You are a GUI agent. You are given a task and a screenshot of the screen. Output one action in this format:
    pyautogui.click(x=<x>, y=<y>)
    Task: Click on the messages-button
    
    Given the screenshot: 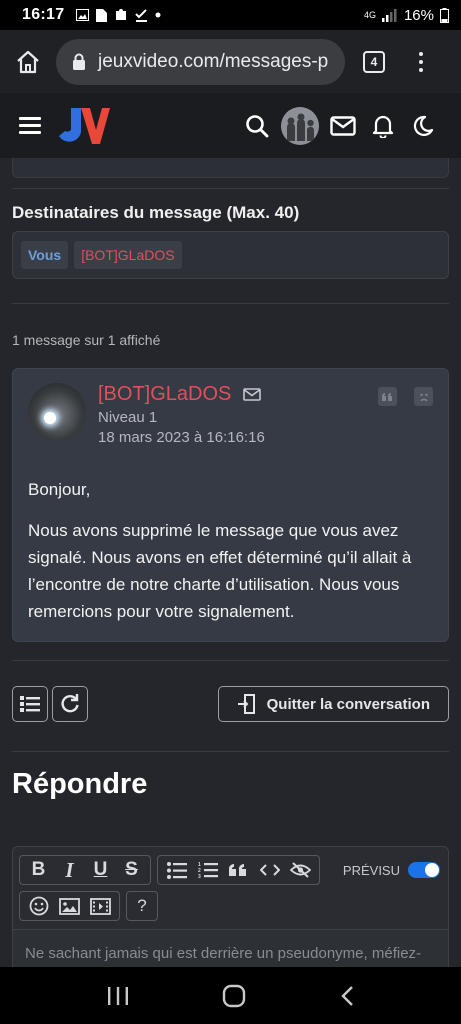 What is the action you would take?
    pyautogui.click(x=343, y=125)
    